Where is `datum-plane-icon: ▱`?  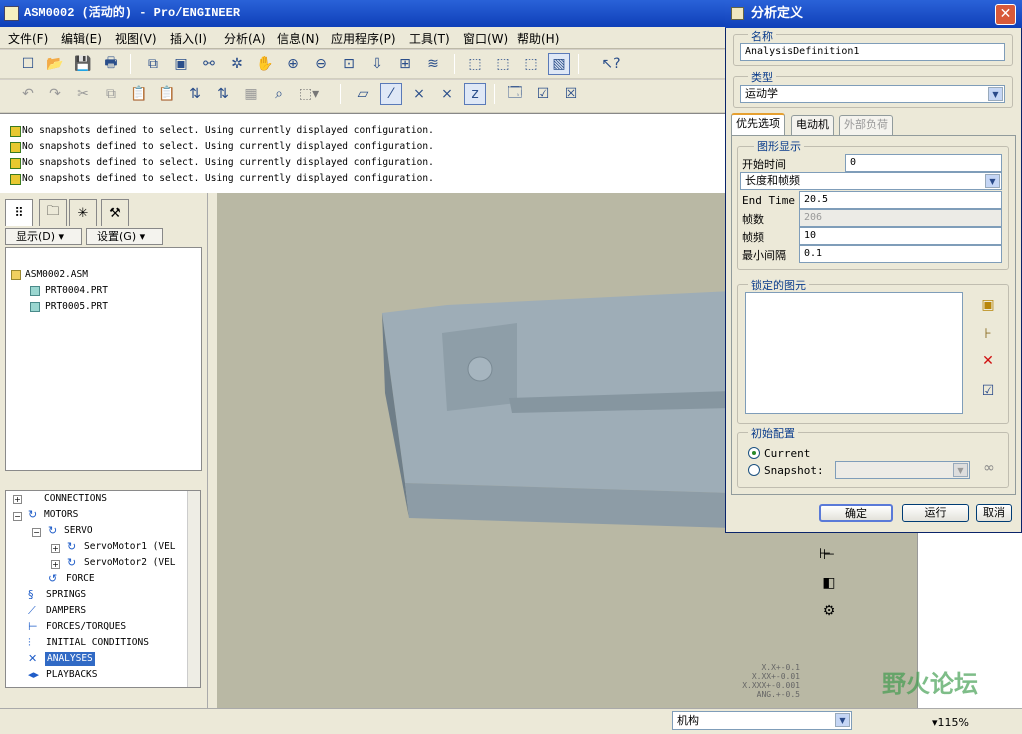 datum-plane-icon: ▱ is located at coordinates (363, 94).